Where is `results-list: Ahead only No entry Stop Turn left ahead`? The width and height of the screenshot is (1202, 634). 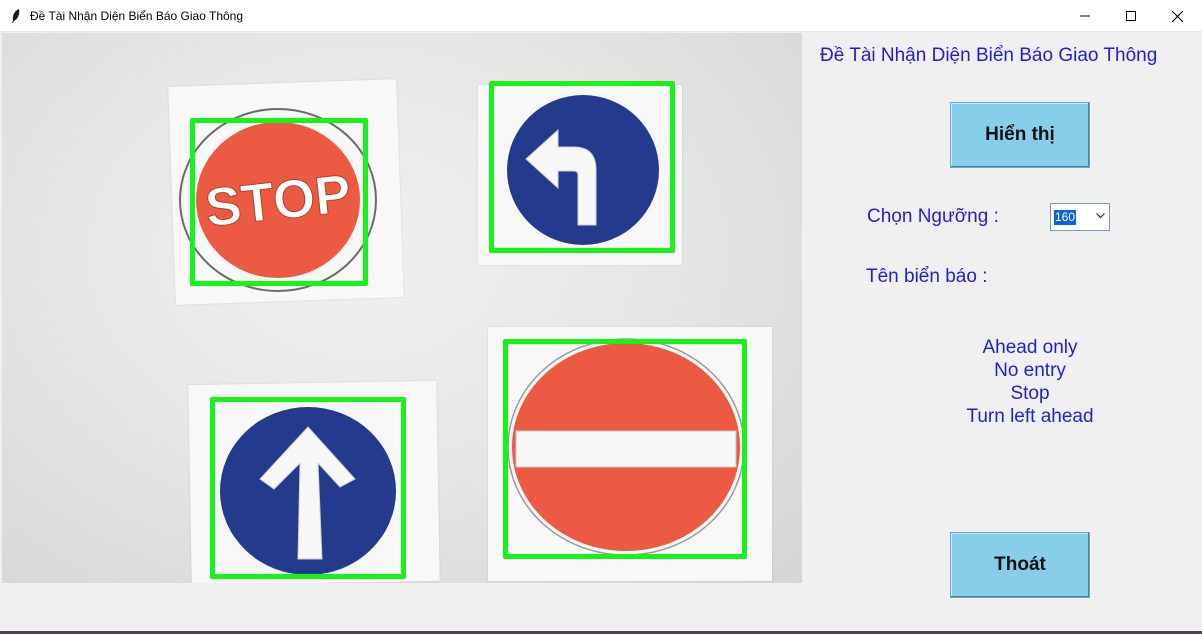
results-list: Ahead only No entry Stop Turn left ahead is located at coordinates (1030, 382).